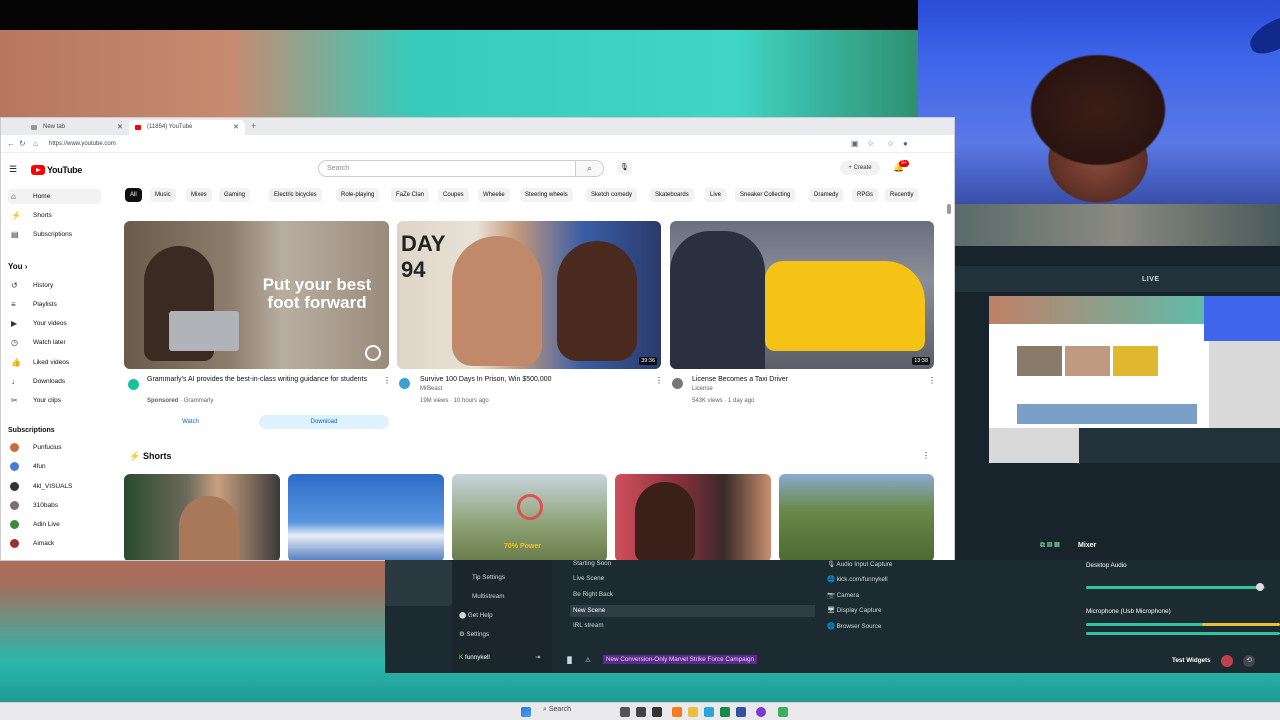  Describe the element at coordinates (709, 712) in the screenshot. I see `edge-icon` at that location.